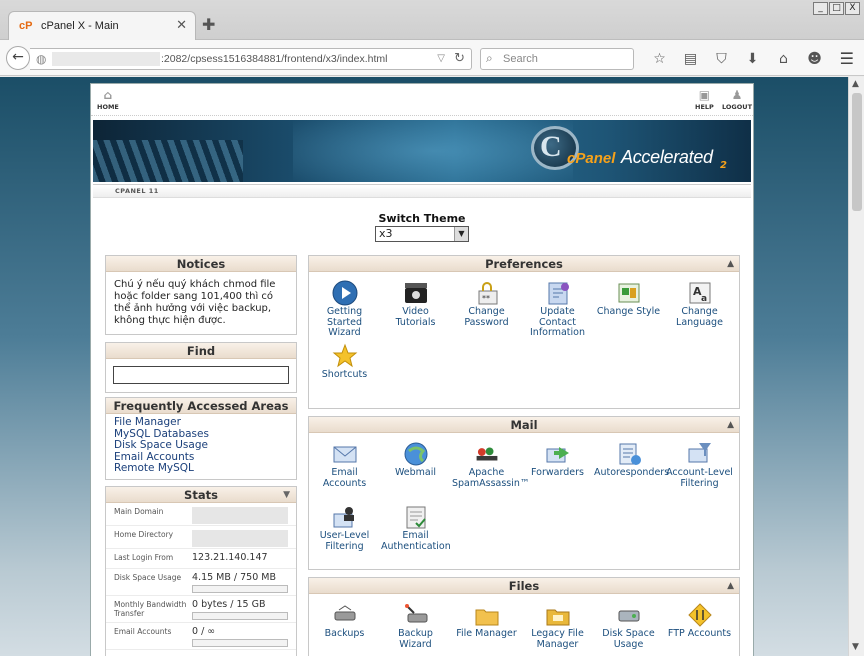 This screenshot has width=864, height=656. Describe the element at coordinates (143, 631) in the screenshot. I see `stat-label: Email Accounts` at that location.